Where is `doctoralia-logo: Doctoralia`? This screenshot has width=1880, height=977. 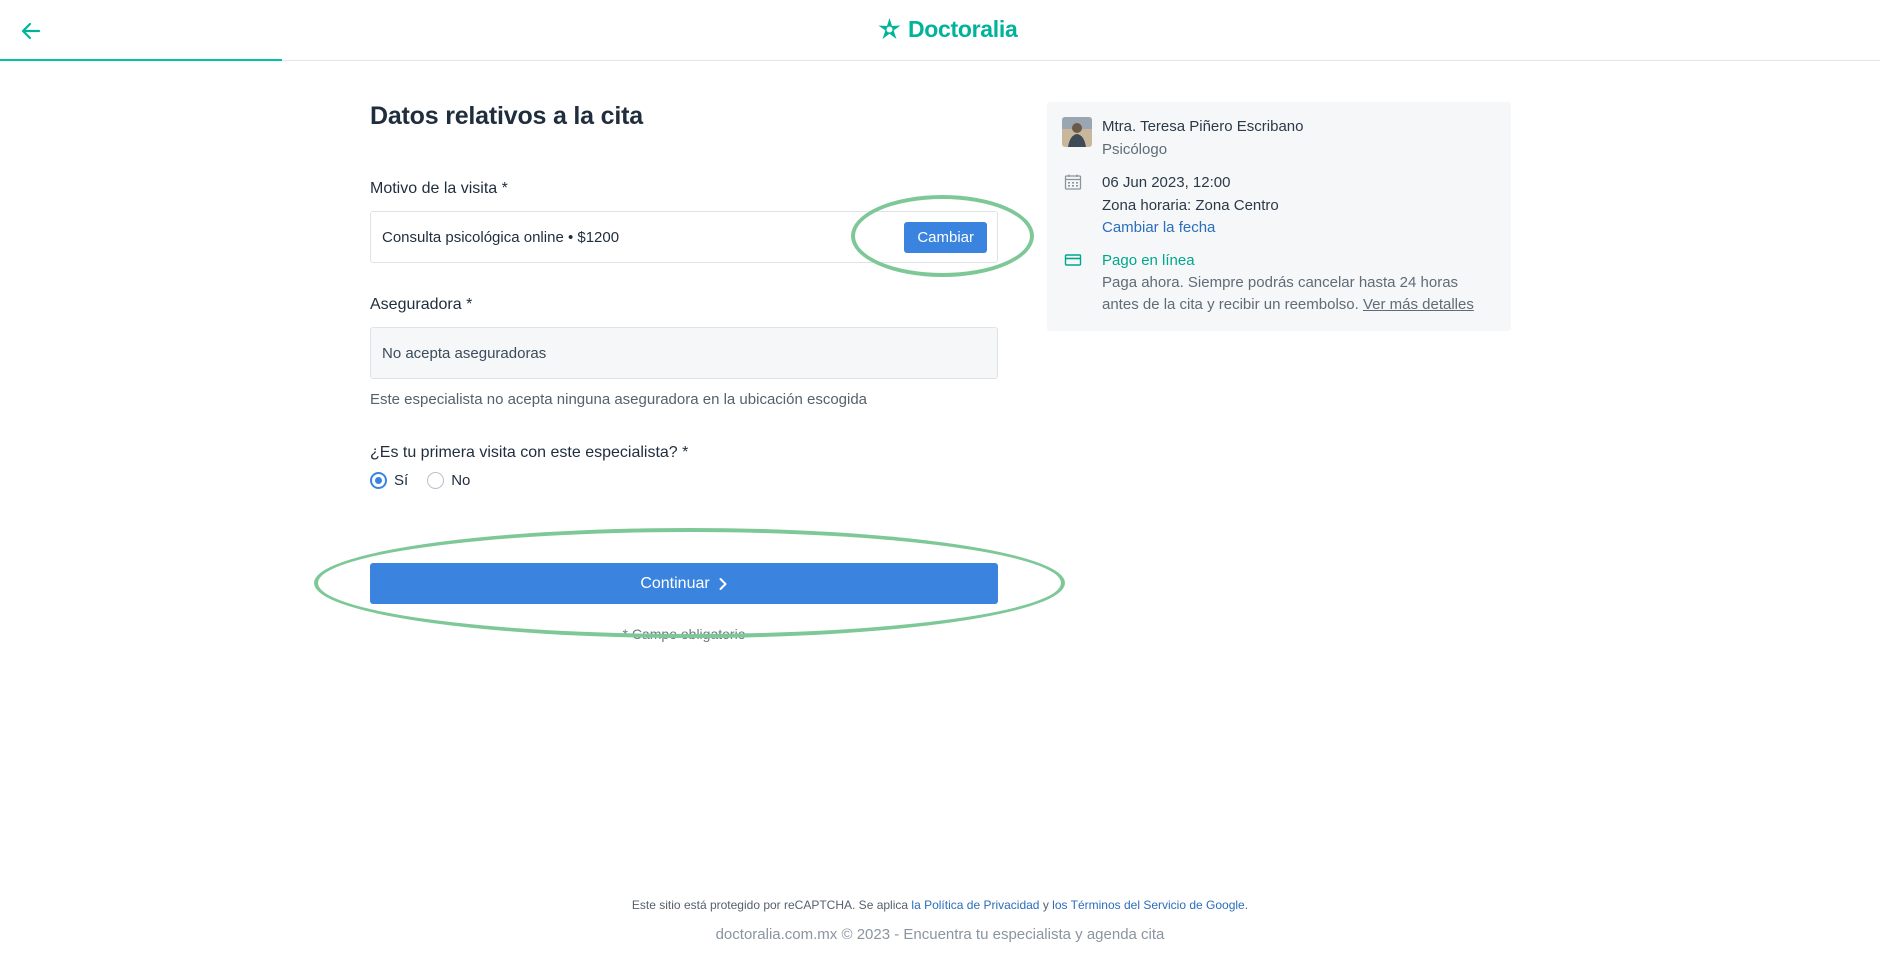
doctoralia-logo: Doctoralia is located at coordinates (947, 29).